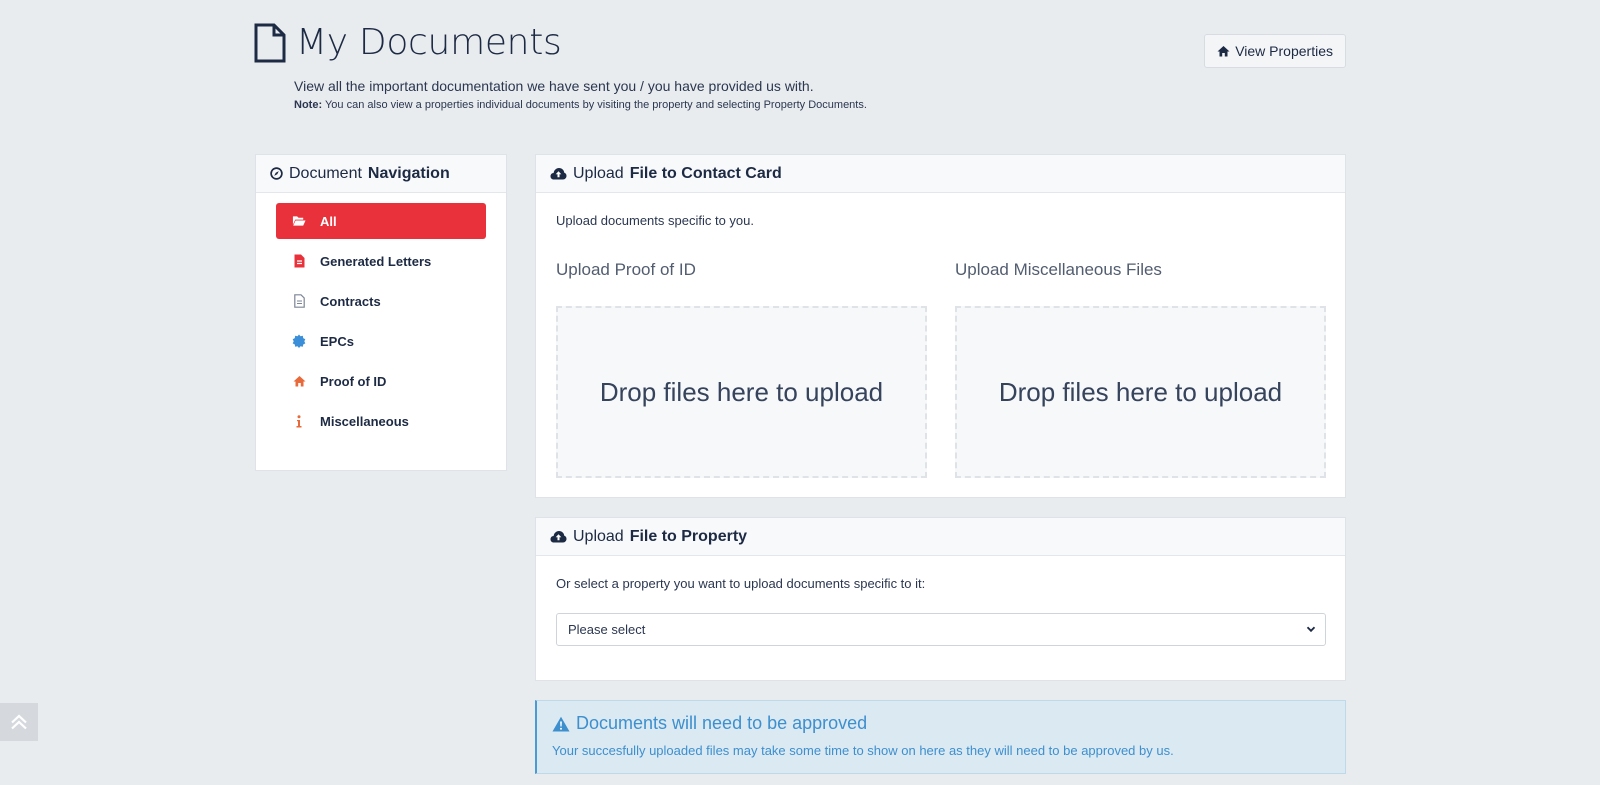 This screenshot has width=1600, height=785. What do you see at coordinates (299, 221) in the screenshot?
I see `folder-open-icon` at bounding box center [299, 221].